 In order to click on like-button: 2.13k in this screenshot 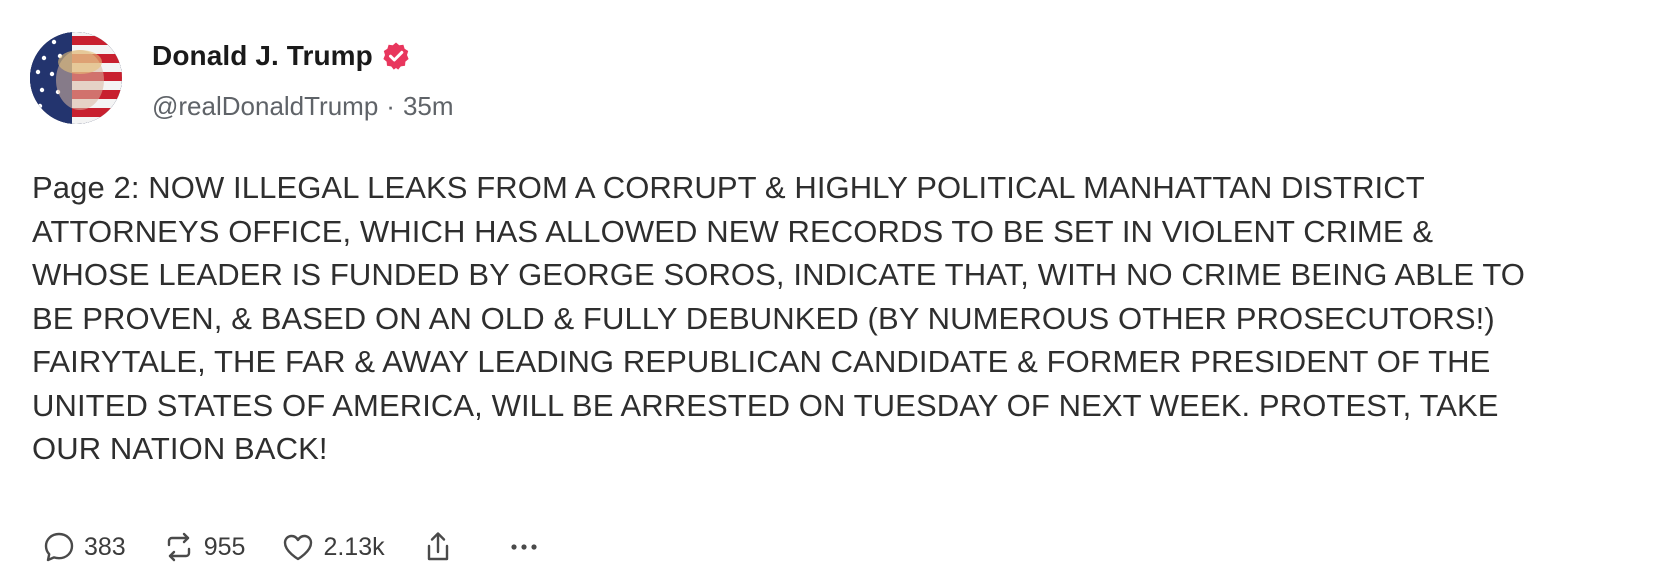, I will do `click(332, 547)`.